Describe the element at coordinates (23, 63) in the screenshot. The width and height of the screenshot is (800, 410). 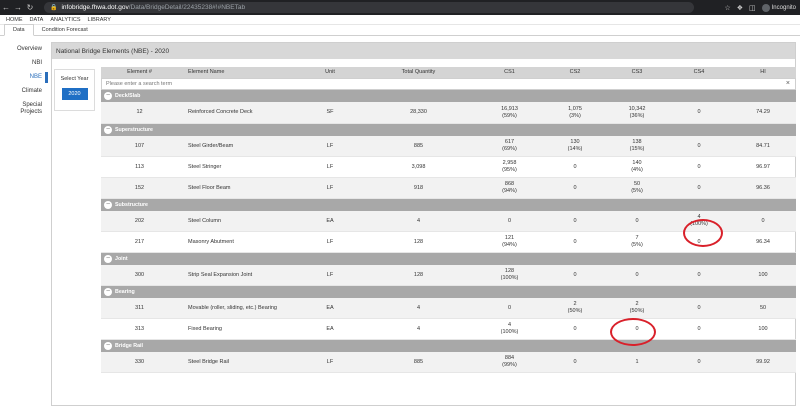
I see `sidebar-item-nbi: NBI` at that location.